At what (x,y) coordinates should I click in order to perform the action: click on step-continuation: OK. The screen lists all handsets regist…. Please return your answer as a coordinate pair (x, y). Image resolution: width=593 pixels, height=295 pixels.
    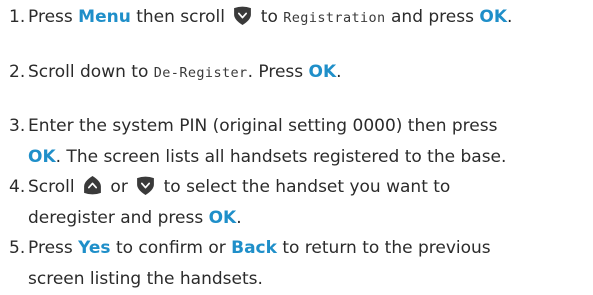
    Looking at the image, I should click on (298, 157).